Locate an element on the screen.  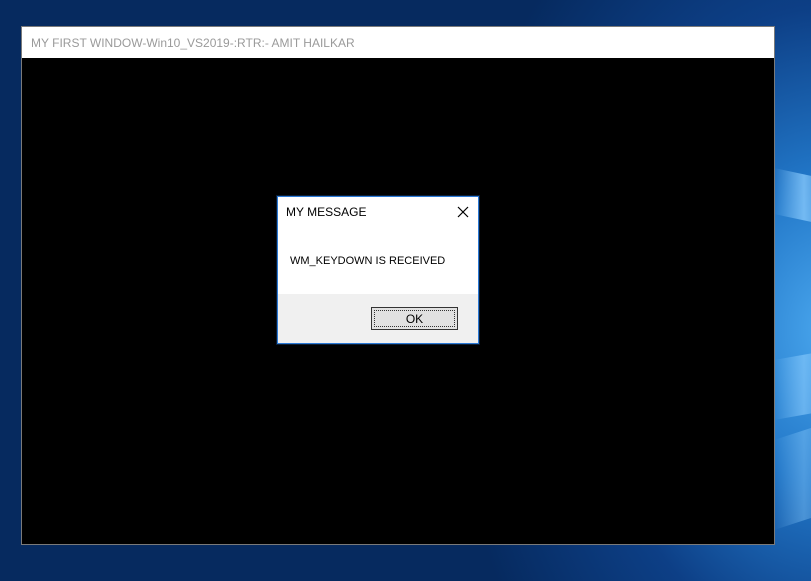
close-icon is located at coordinates (463, 212).